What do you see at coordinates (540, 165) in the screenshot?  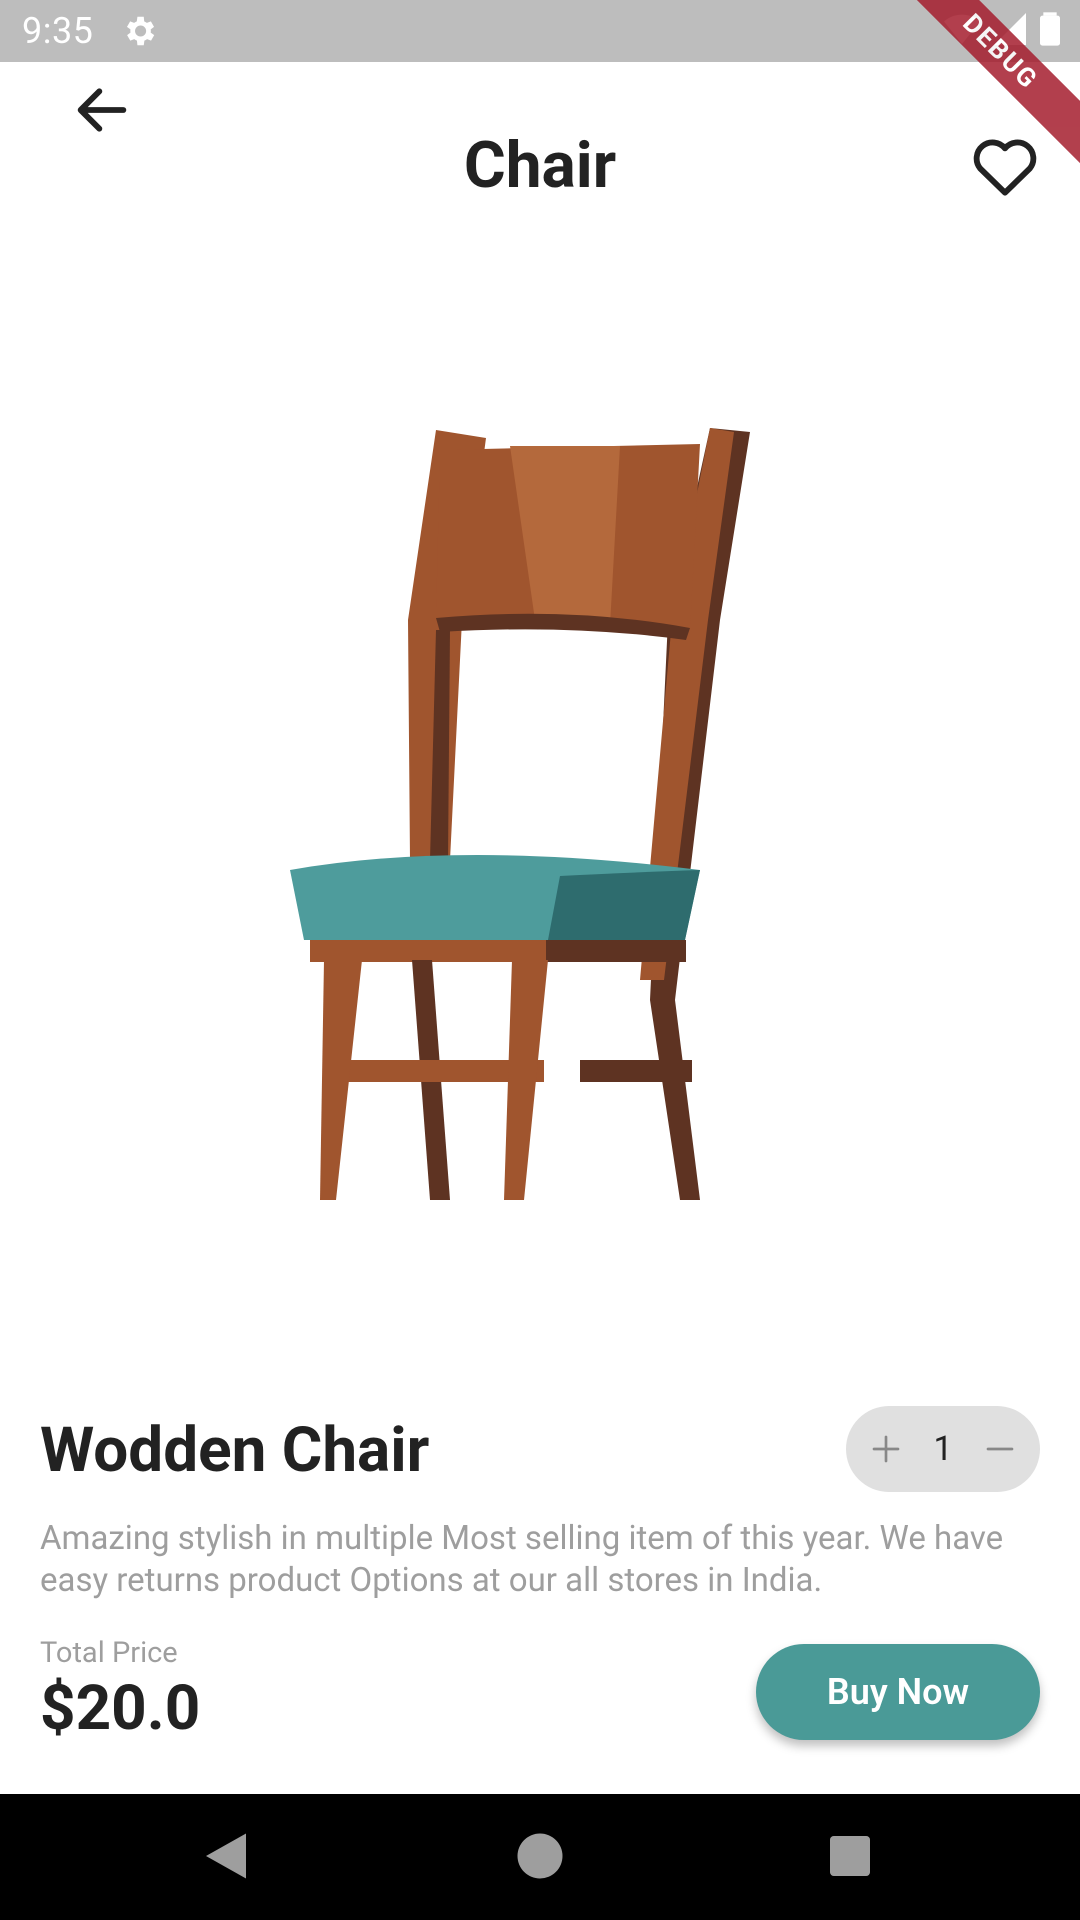 I see `page-title: Chair` at bounding box center [540, 165].